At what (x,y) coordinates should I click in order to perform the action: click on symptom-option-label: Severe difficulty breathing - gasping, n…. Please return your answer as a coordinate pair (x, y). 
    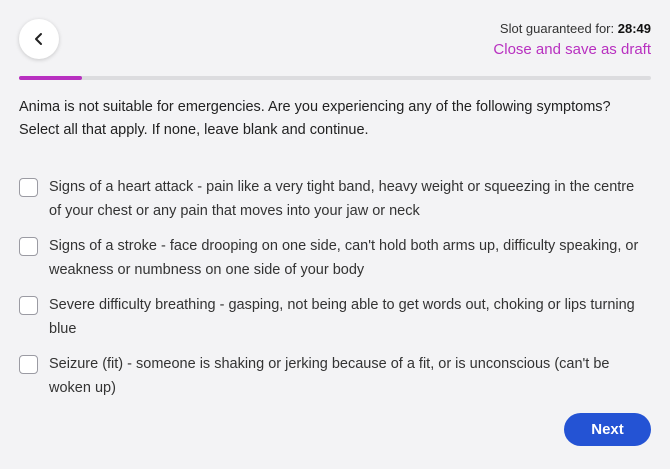
    Looking at the image, I should click on (342, 317).